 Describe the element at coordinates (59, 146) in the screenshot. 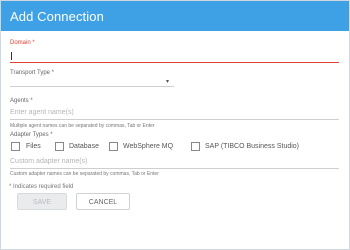

I see `checkbox-database` at that location.